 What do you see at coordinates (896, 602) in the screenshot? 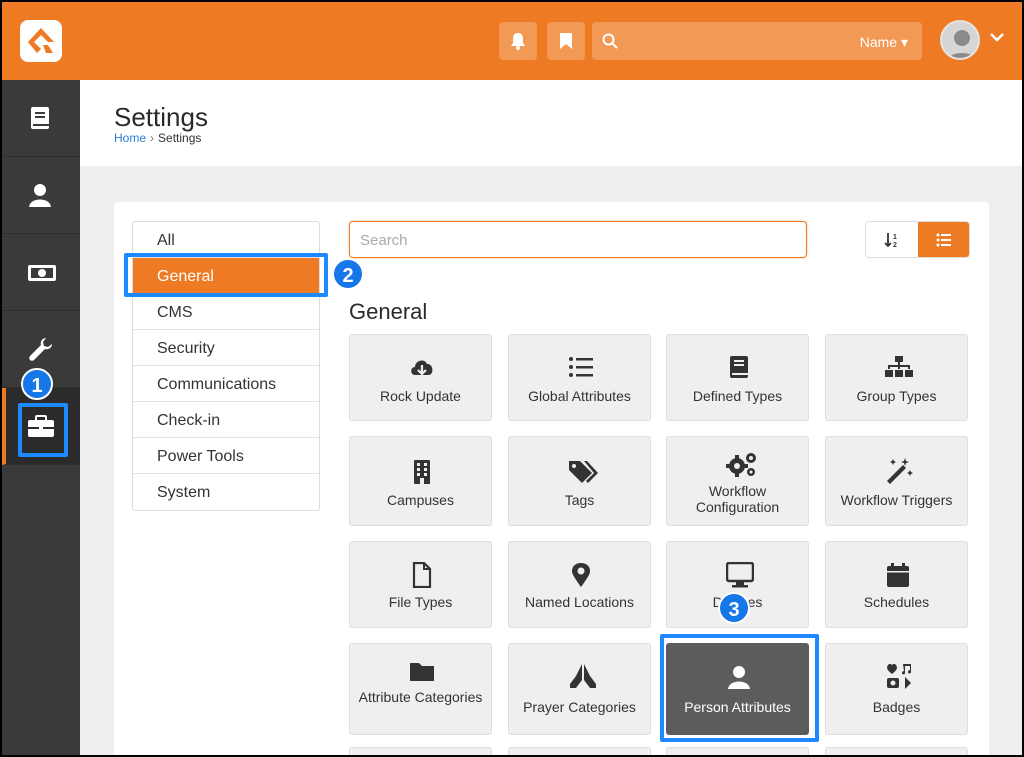
I see `tile-label: Schedules` at bounding box center [896, 602].